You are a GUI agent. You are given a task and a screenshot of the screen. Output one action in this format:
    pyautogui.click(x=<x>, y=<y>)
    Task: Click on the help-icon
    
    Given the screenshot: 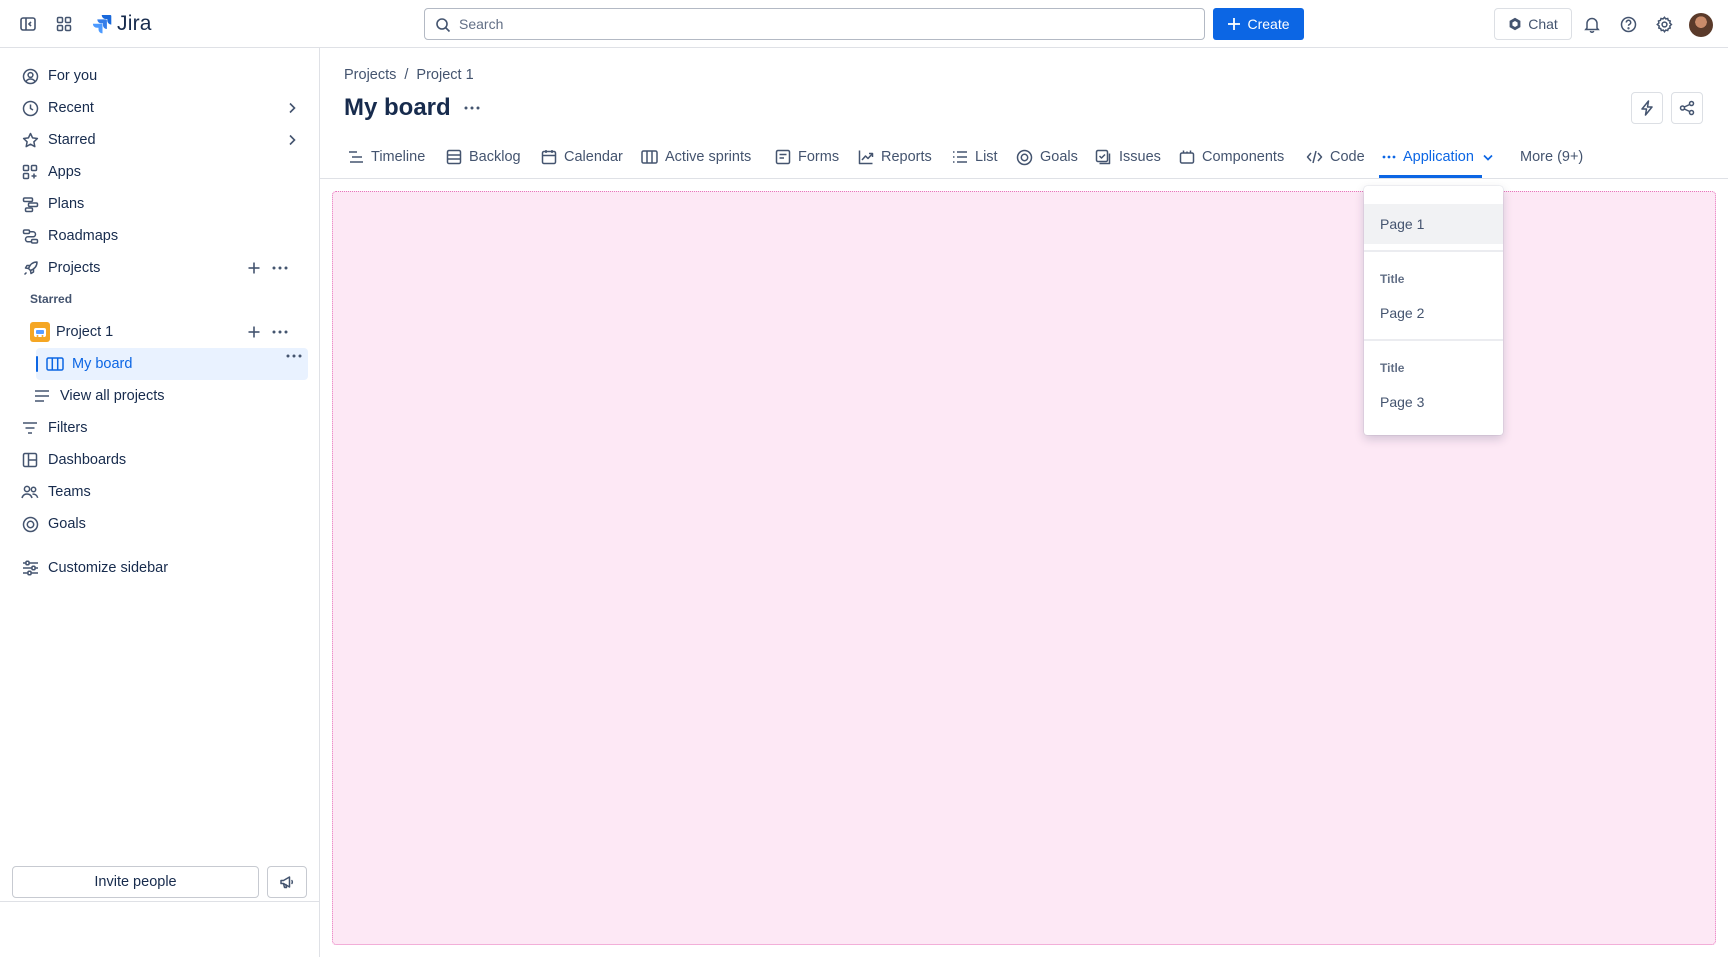 What is the action you would take?
    pyautogui.click(x=1628, y=24)
    